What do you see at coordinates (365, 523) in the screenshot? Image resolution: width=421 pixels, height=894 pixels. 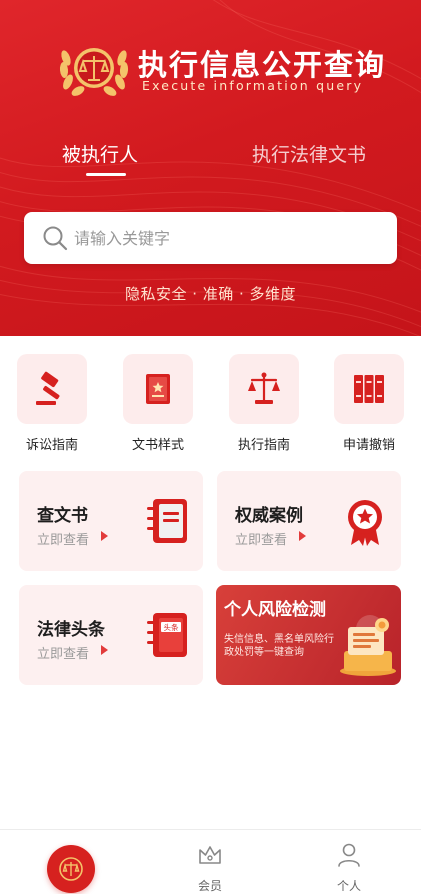 I see `award-badge-icon` at bounding box center [365, 523].